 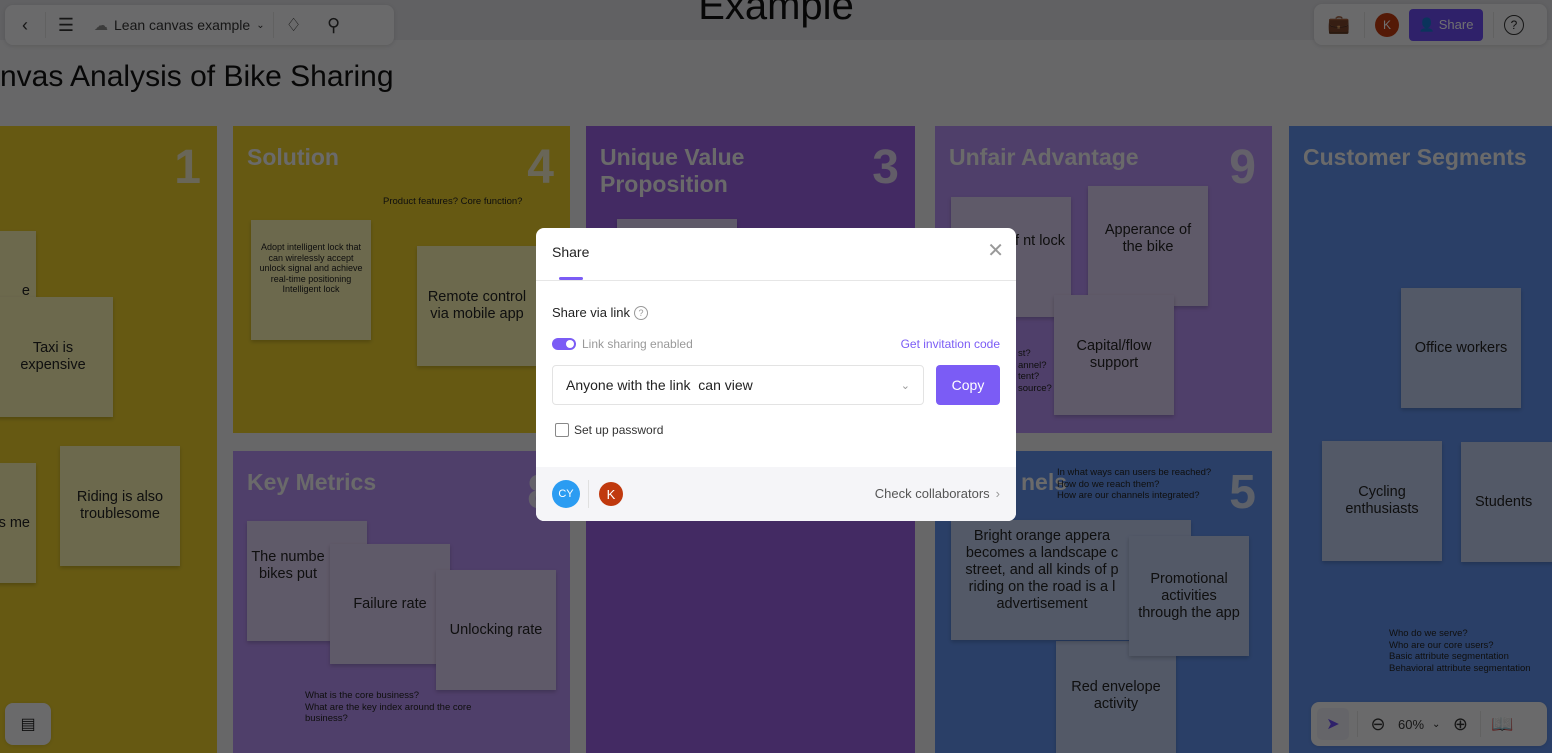 I want to click on panel-title: Customer Segments, so click(x=1415, y=157).